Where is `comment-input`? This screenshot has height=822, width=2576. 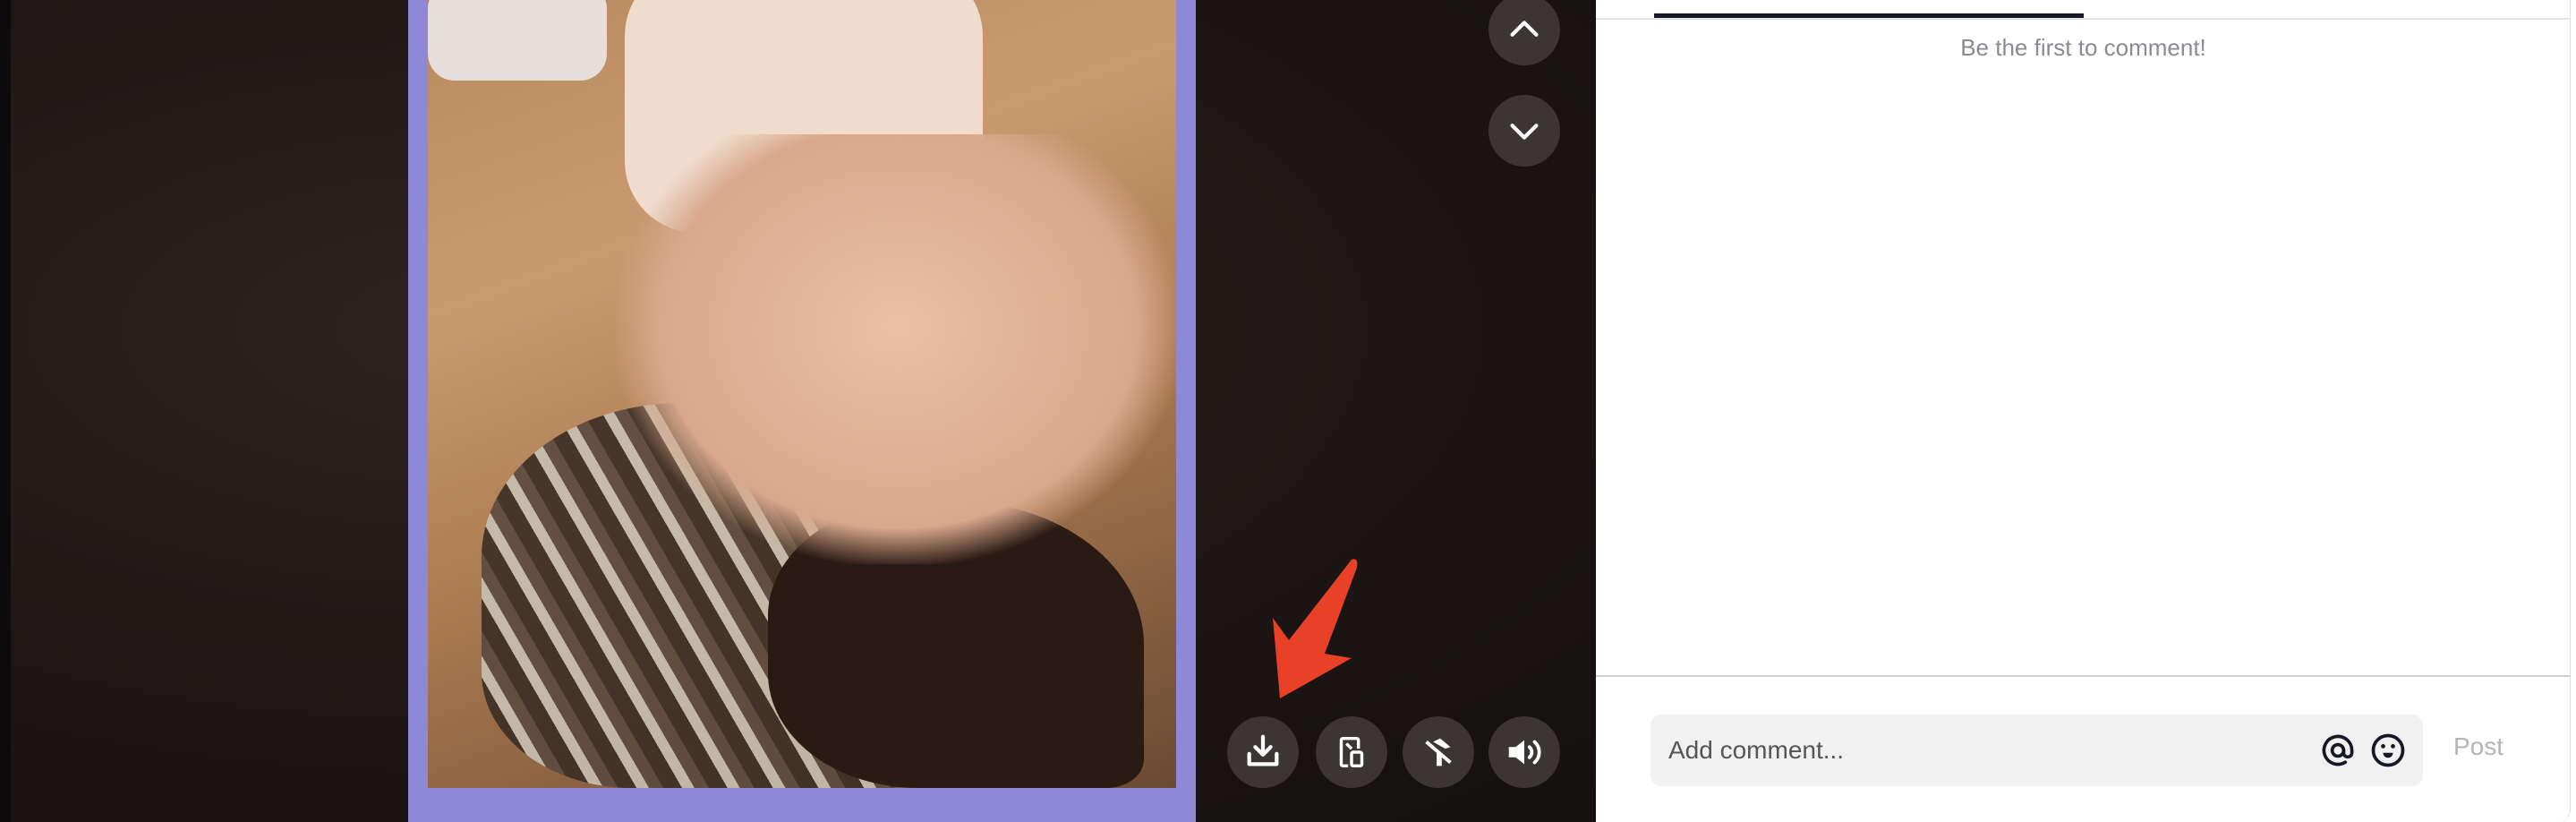 comment-input is located at coordinates (1981, 751).